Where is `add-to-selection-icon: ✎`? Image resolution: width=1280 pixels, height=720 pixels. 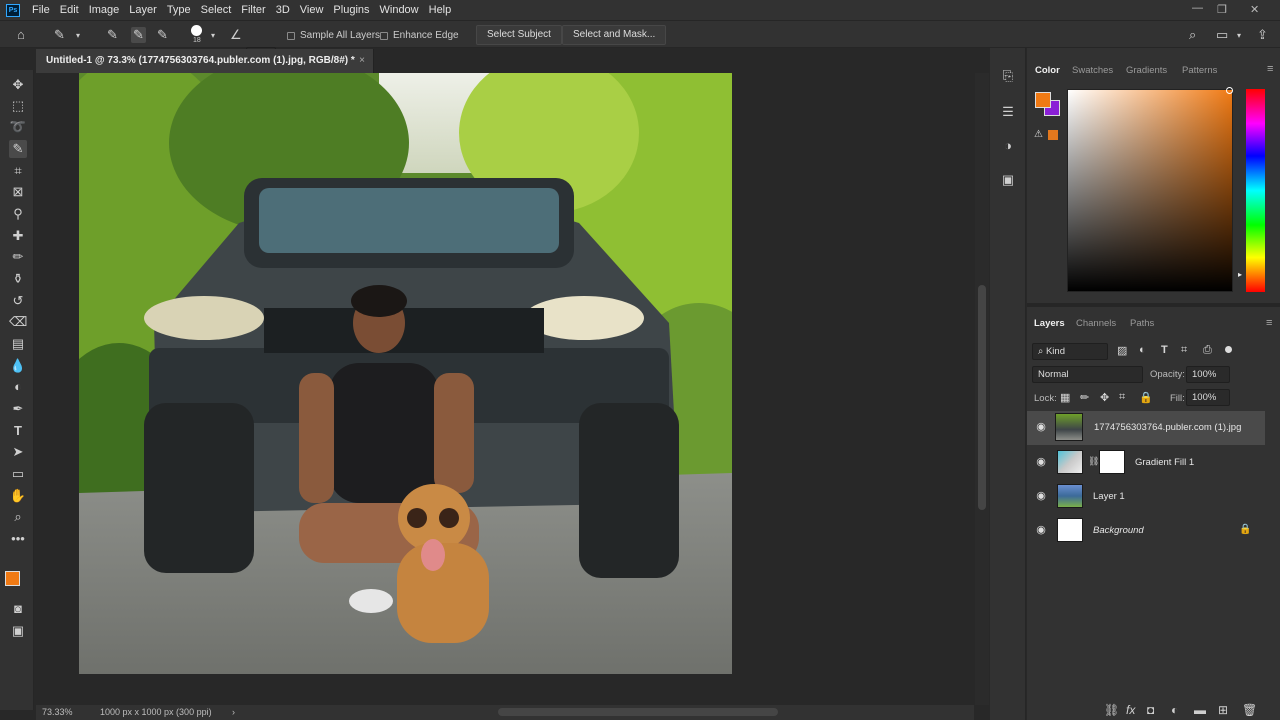 add-to-selection-icon: ✎ is located at coordinates (138, 35).